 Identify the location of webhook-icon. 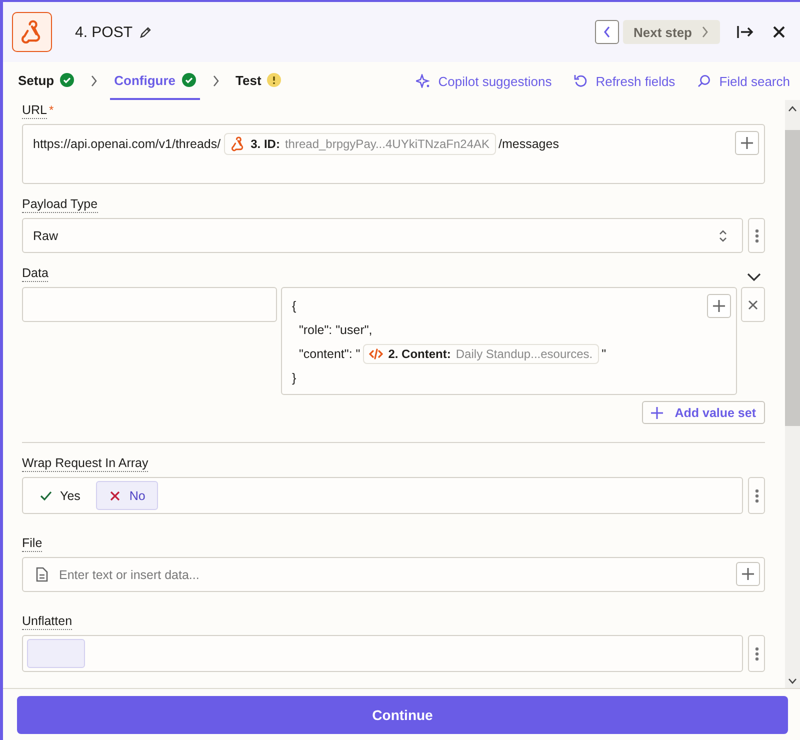
(238, 144).